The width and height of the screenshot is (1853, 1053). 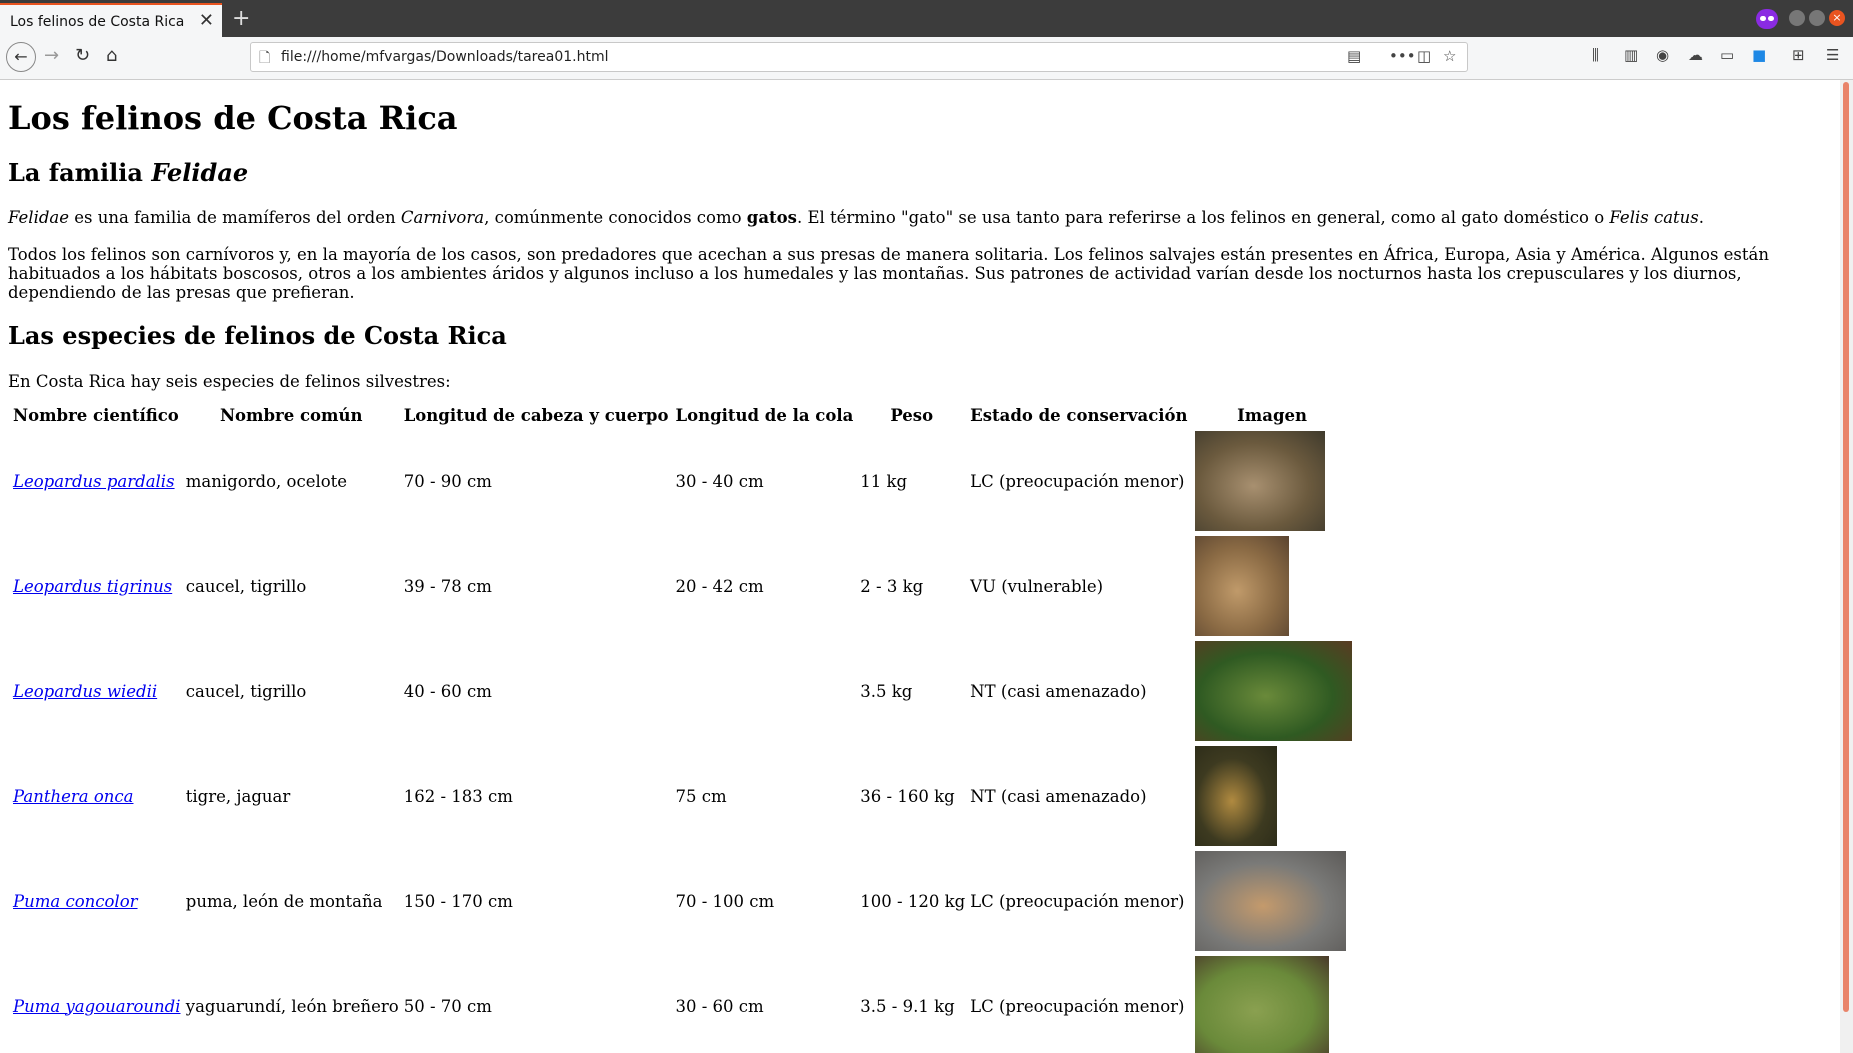 What do you see at coordinates (73, 796) in the screenshot?
I see `species-link: Panthera onca` at bounding box center [73, 796].